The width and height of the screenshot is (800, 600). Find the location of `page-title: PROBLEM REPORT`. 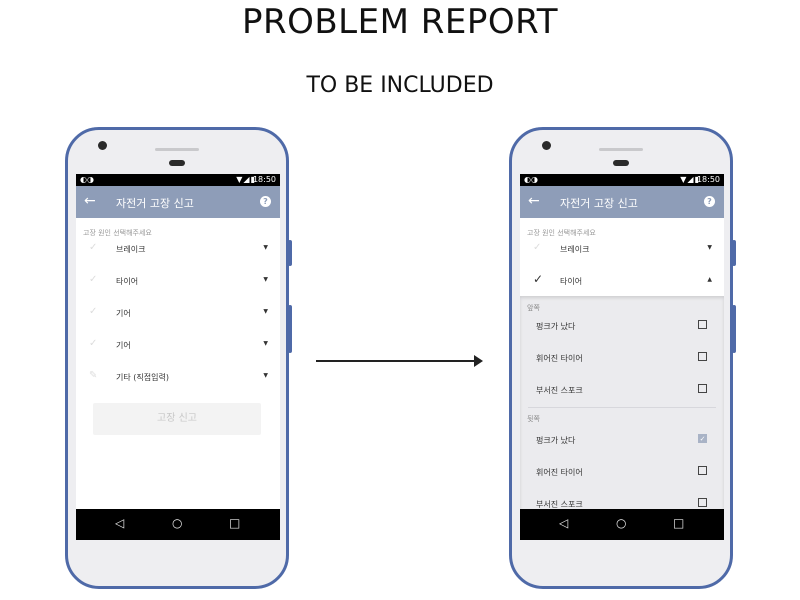

page-title: PROBLEM REPORT is located at coordinates (400, 22).